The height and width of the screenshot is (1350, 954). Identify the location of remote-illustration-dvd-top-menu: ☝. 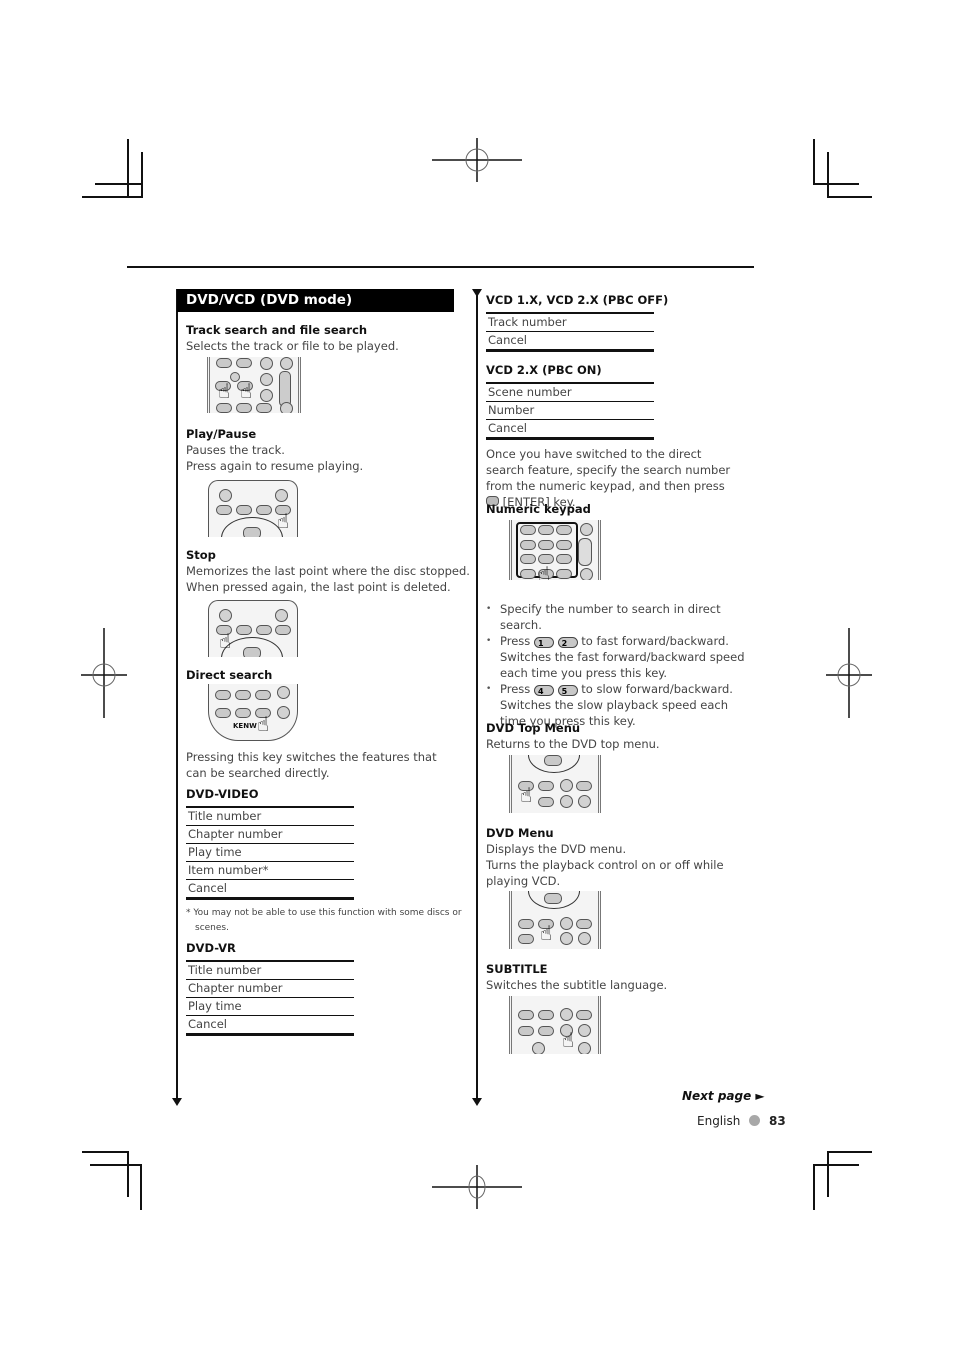
(555, 784).